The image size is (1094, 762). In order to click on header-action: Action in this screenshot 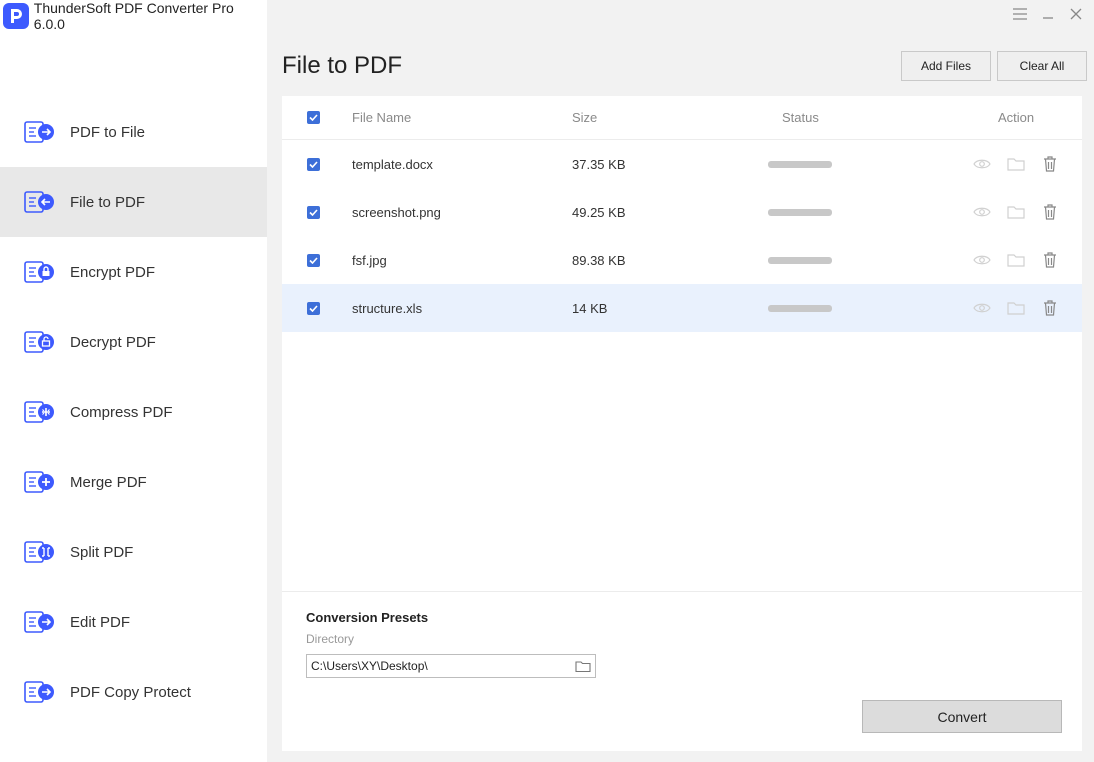, I will do `click(1016, 117)`.